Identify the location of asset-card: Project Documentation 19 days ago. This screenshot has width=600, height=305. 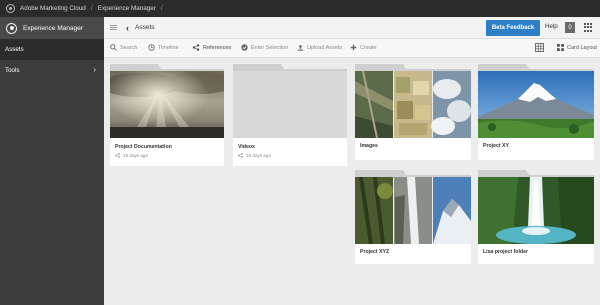
(167, 116).